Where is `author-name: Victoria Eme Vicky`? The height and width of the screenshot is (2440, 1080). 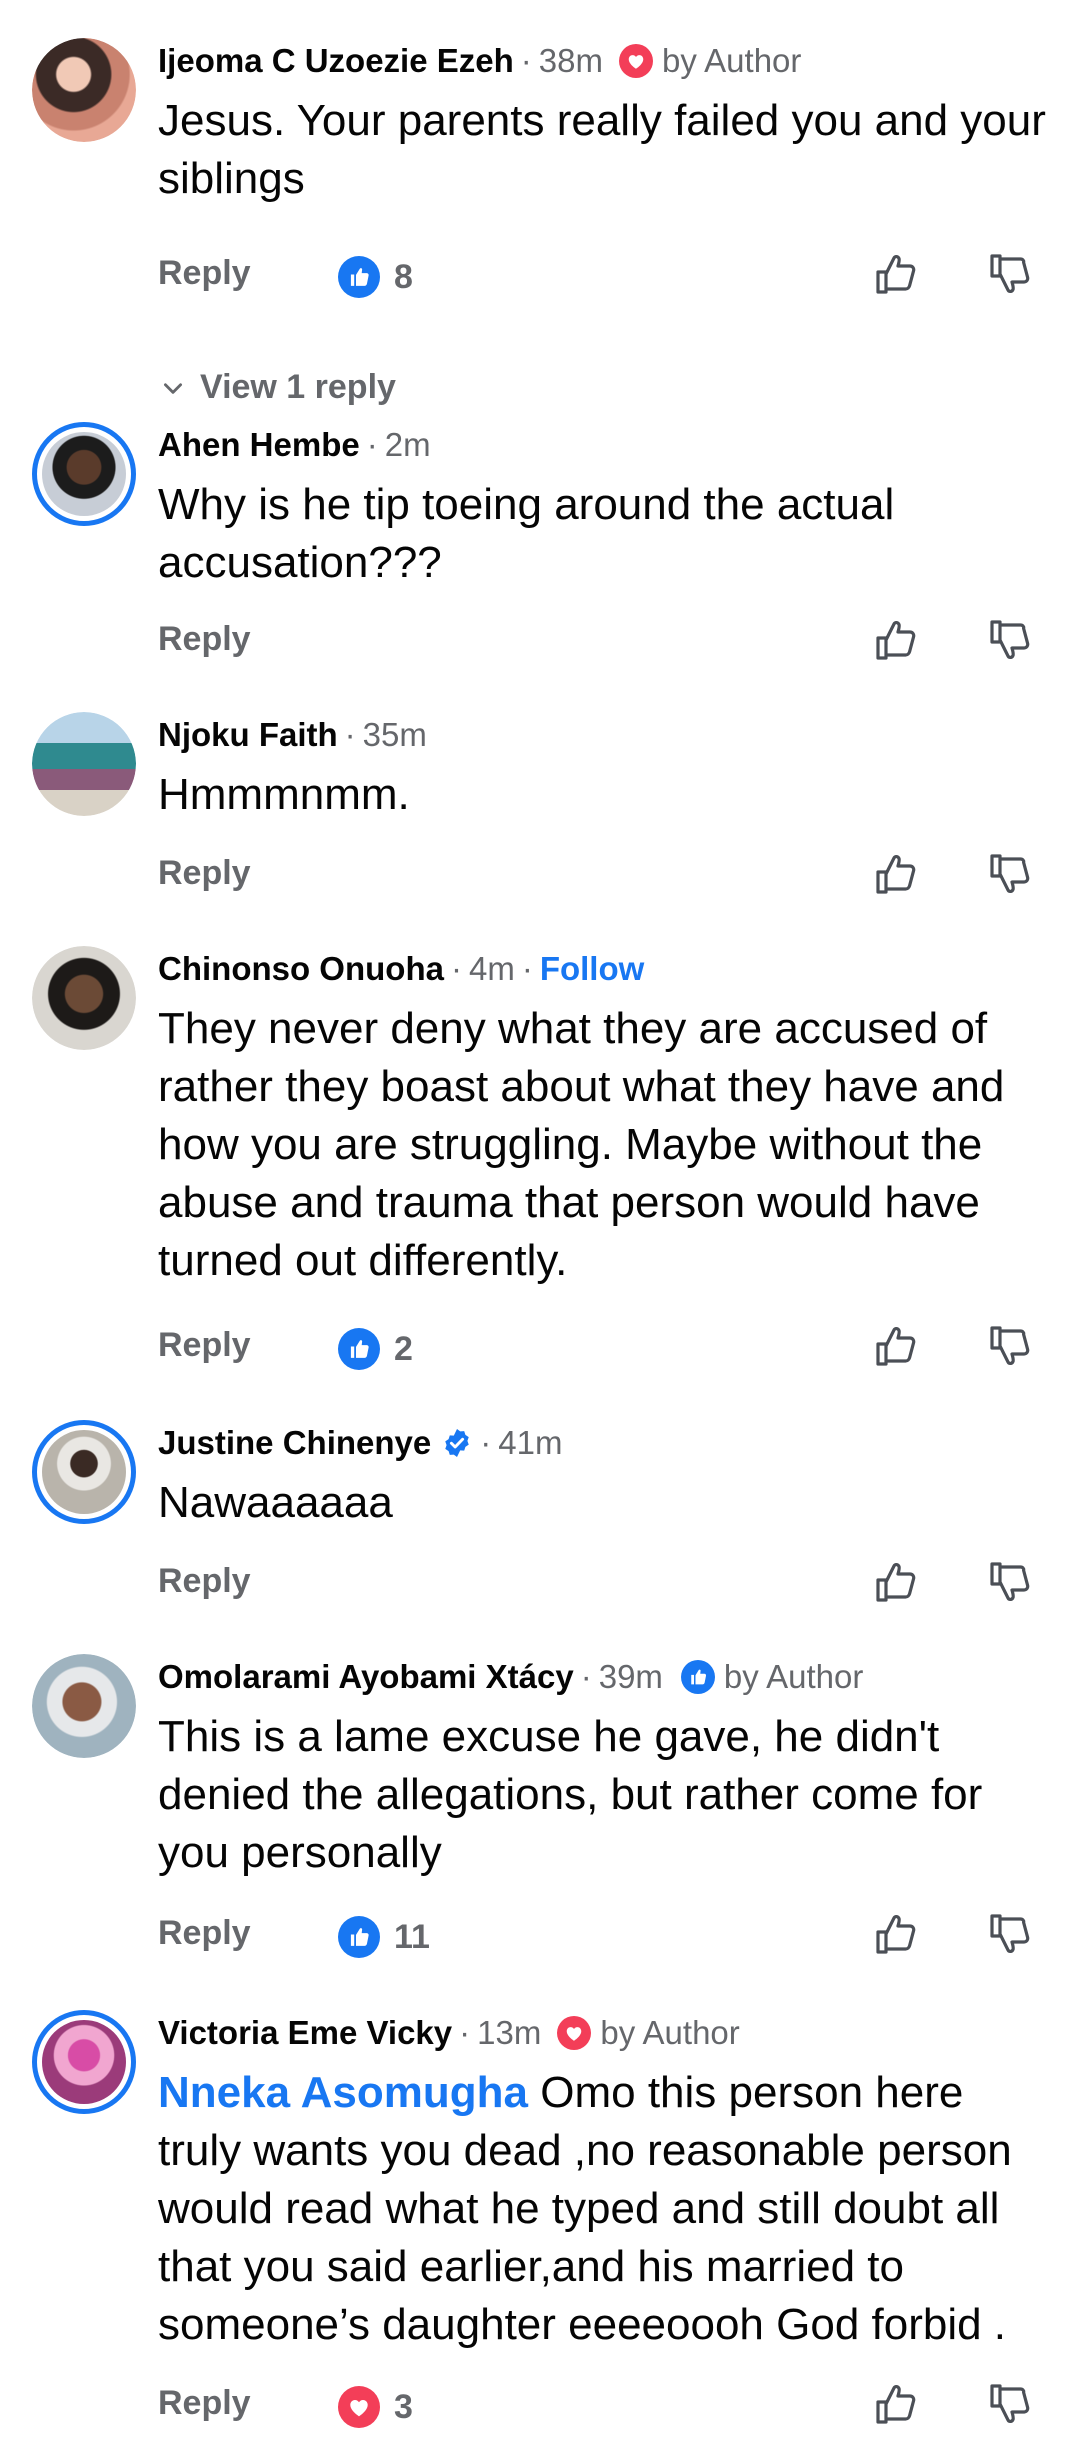
author-name: Victoria Eme Vicky is located at coordinates (305, 2033).